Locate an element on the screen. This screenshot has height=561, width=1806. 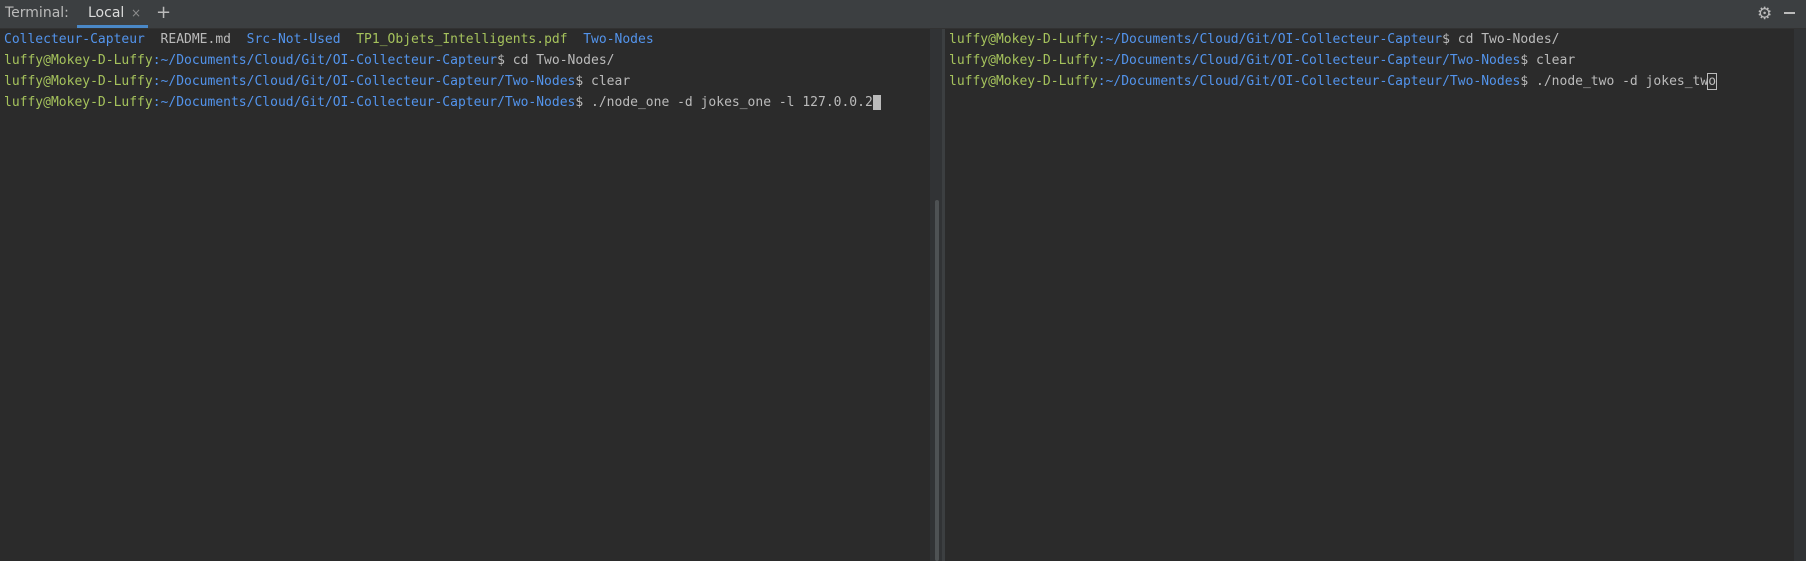
right-scrollbar is located at coordinates (1800, 295).